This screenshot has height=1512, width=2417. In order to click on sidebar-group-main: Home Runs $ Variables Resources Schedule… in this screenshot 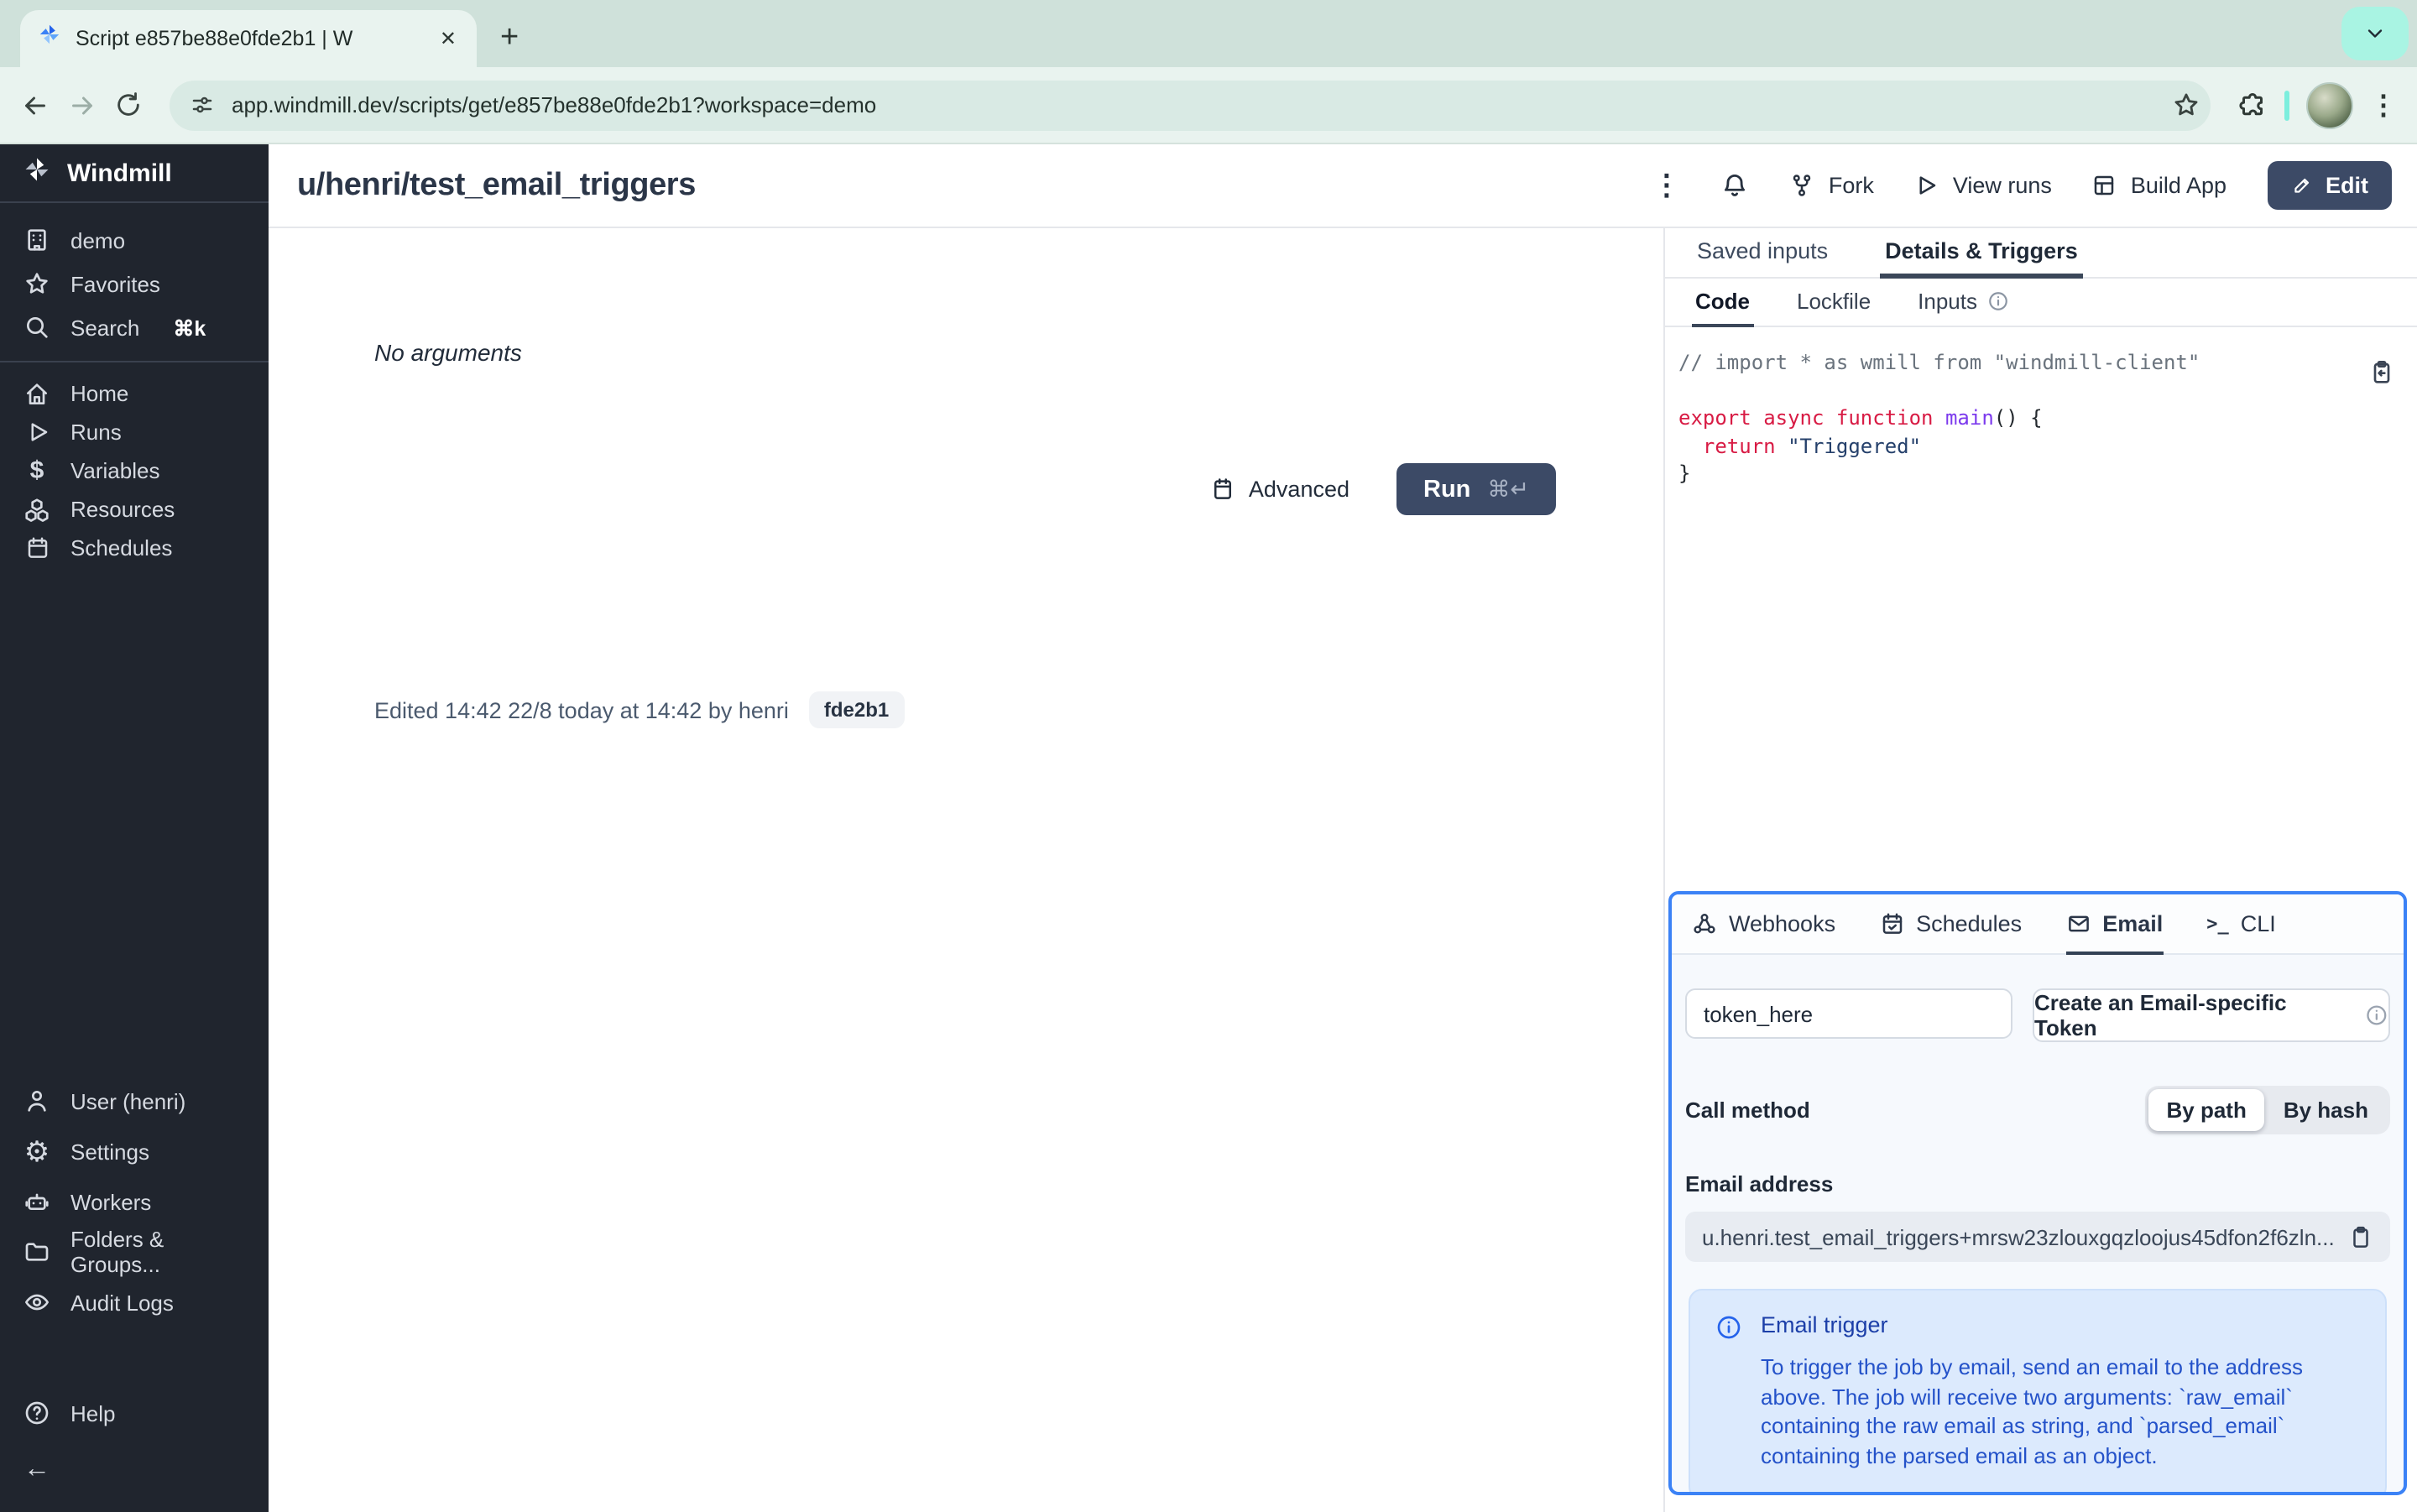, I will do `click(134, 470)`.